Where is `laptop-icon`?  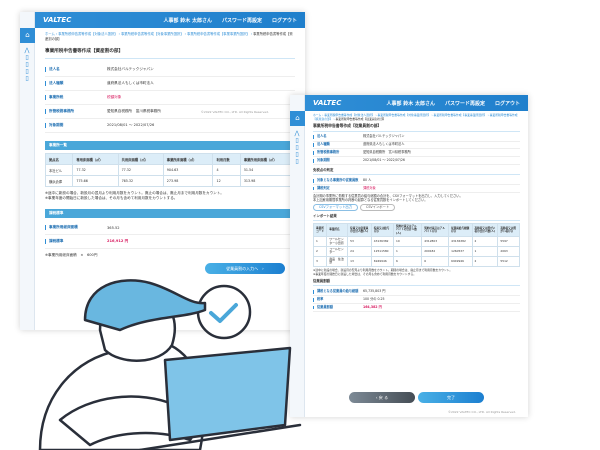
laptop-icon is located at coordinates (227, 394).